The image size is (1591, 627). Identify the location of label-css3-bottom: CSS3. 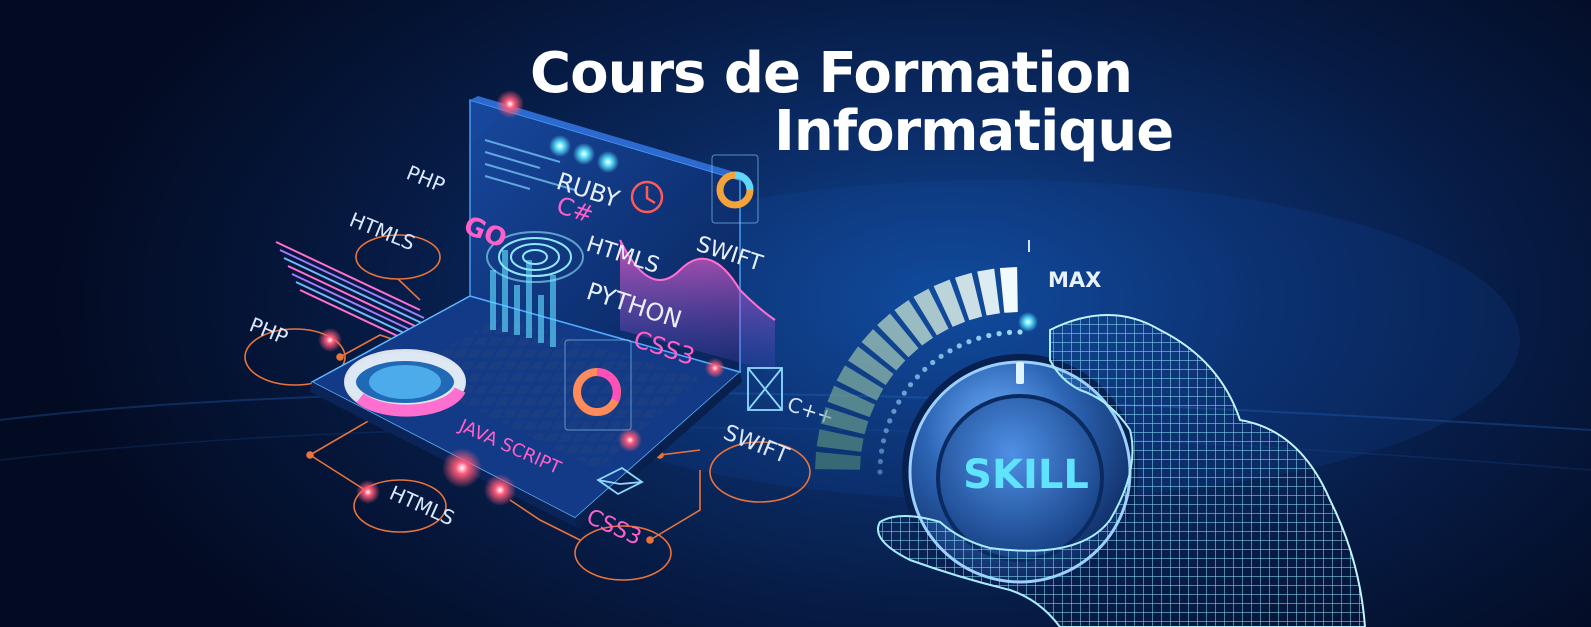
(614, 528).